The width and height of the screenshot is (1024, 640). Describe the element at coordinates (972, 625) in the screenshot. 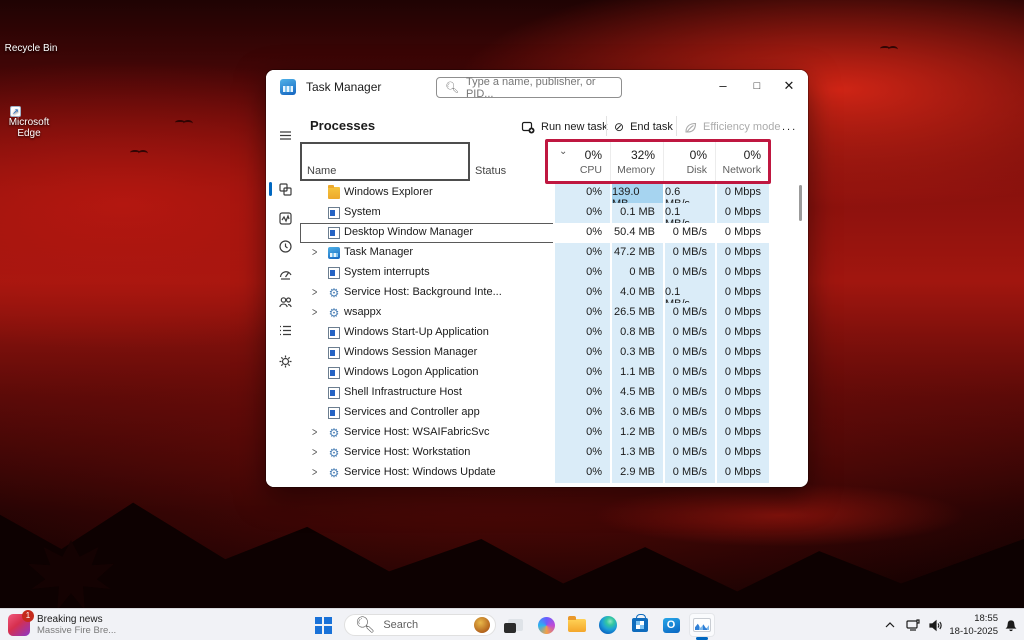

I see `clock-tray: 18:55 18-10-2025` at that location.